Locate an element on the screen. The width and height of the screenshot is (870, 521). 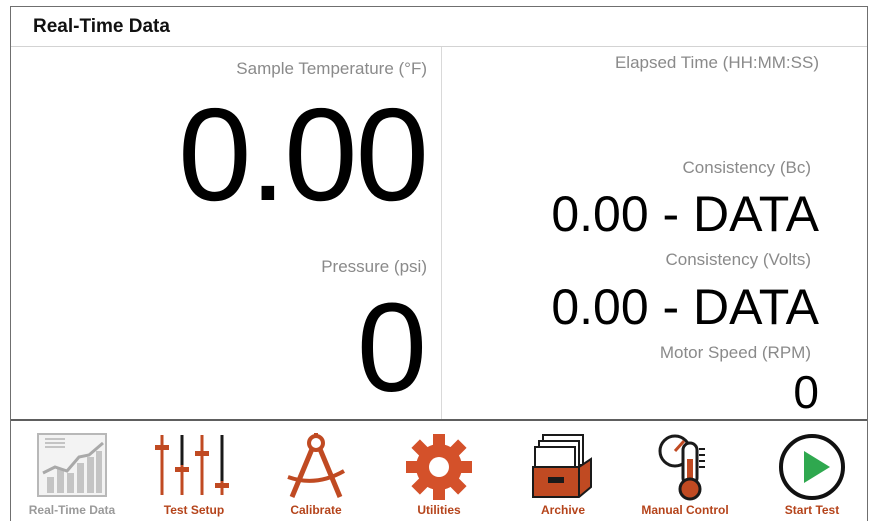
gear-icon is located at coordinates (439, 467).